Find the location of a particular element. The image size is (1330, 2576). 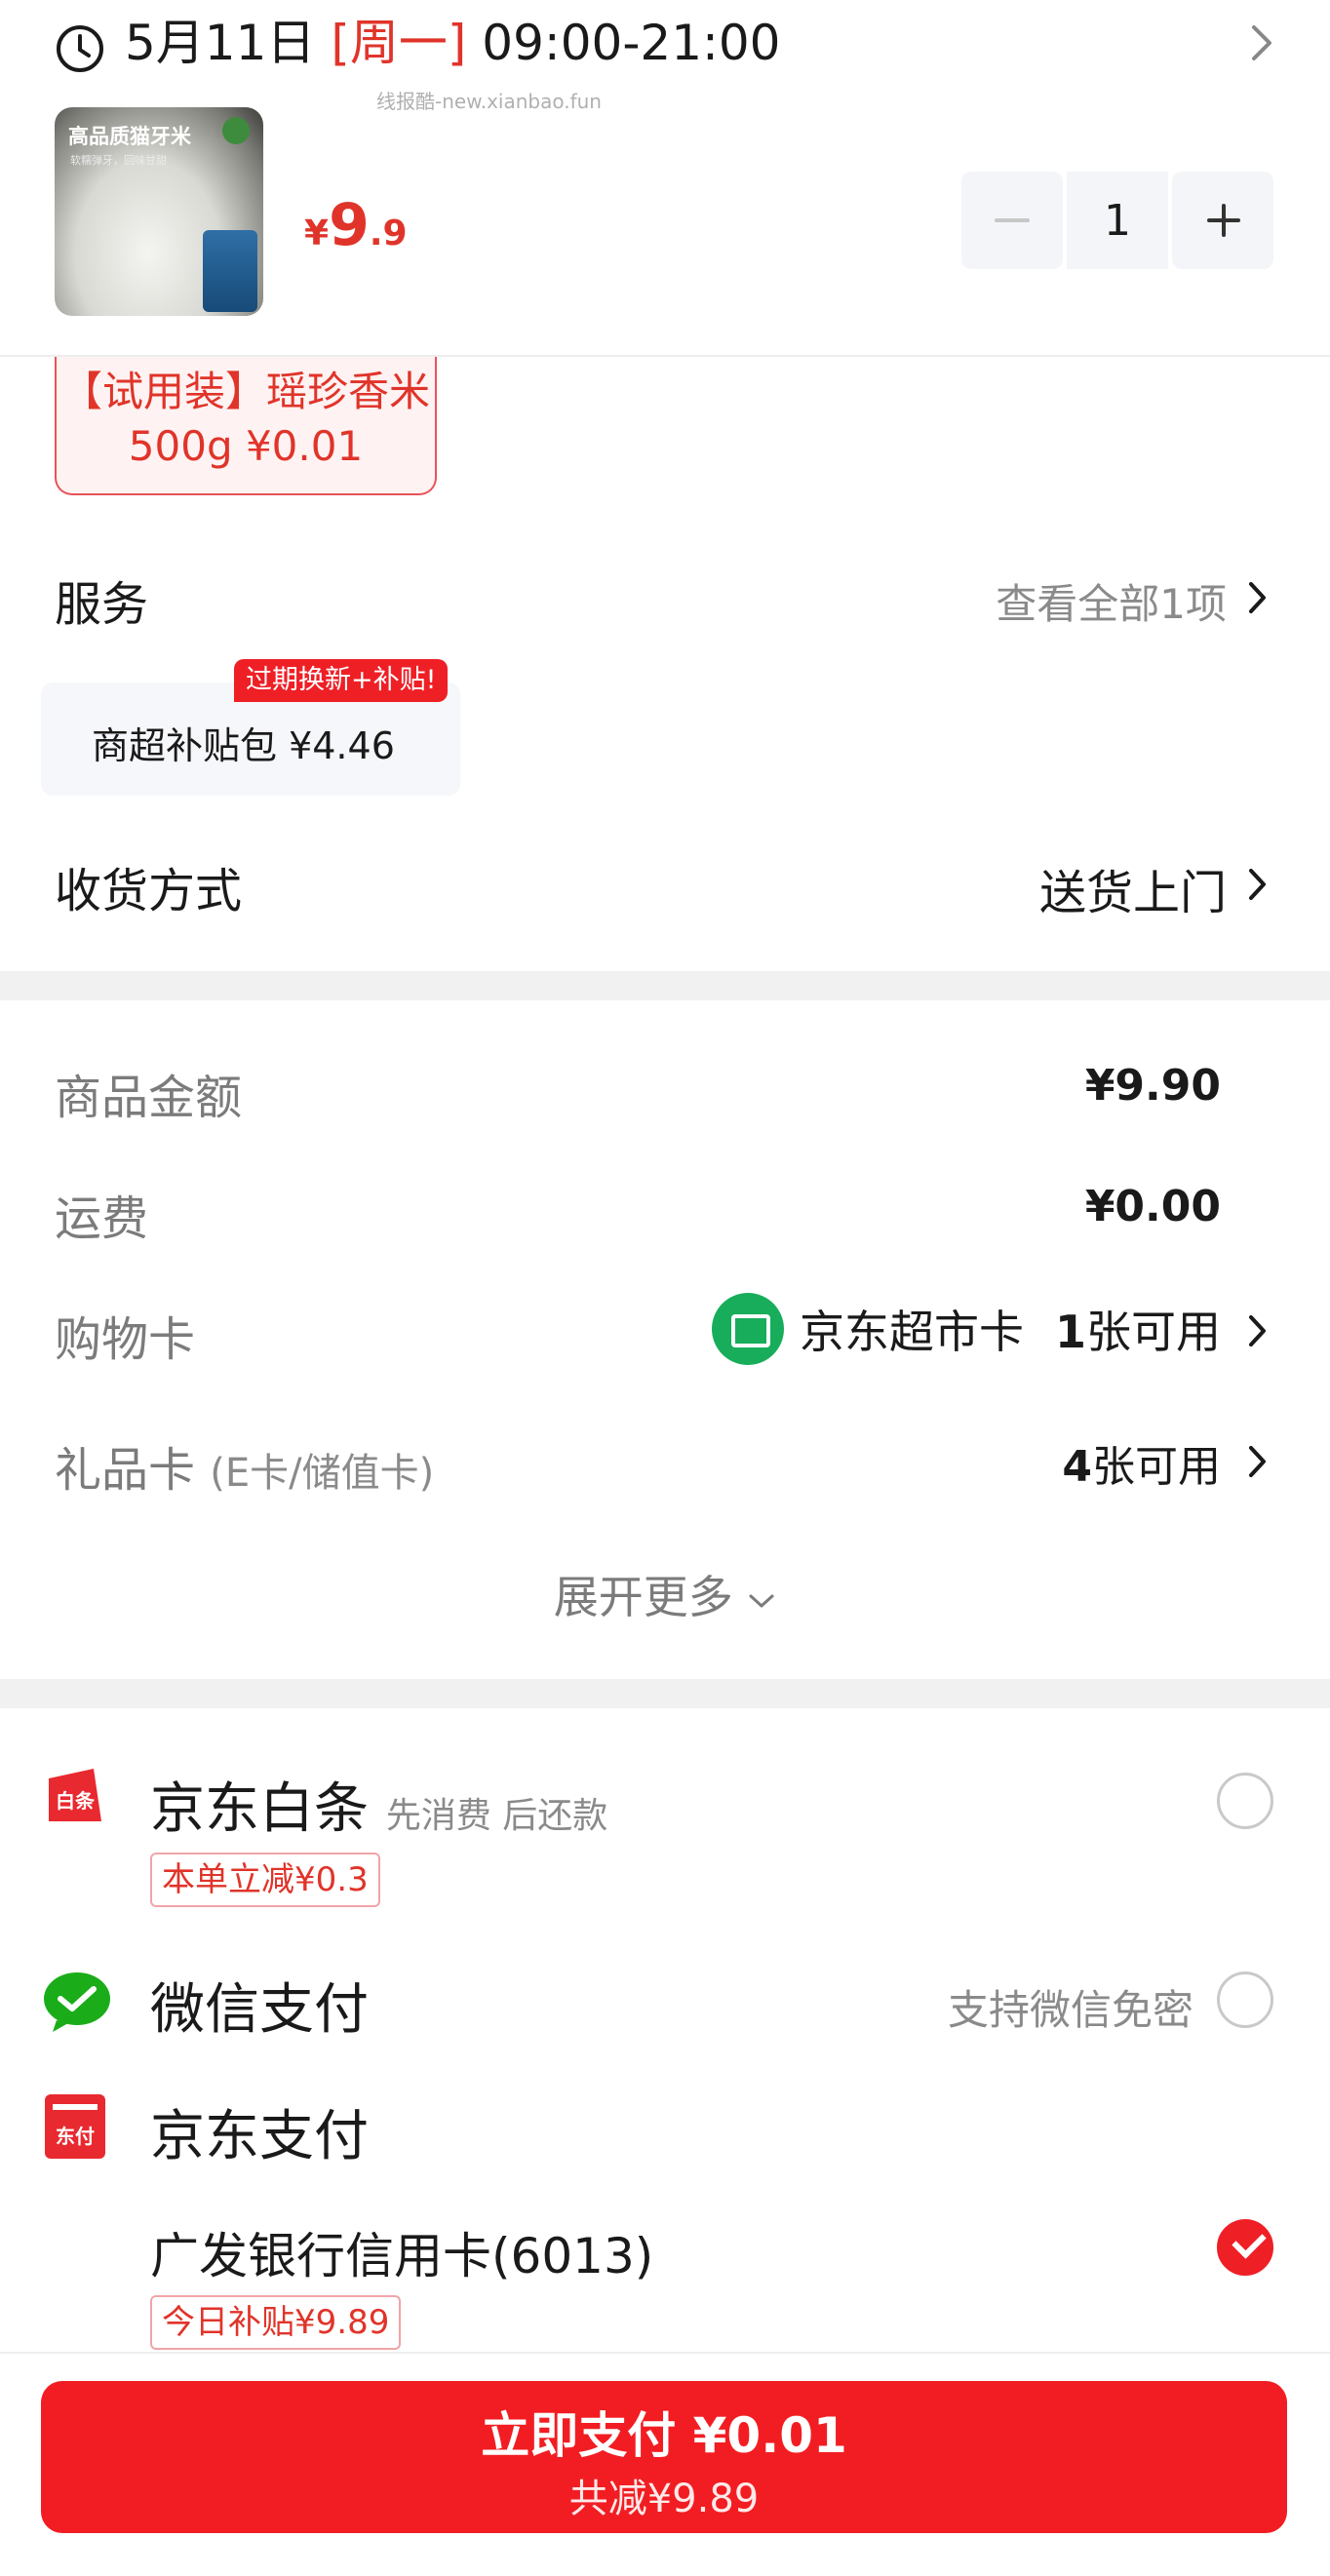

wechat-pay-radio is located at coordinates (1245, 1999).